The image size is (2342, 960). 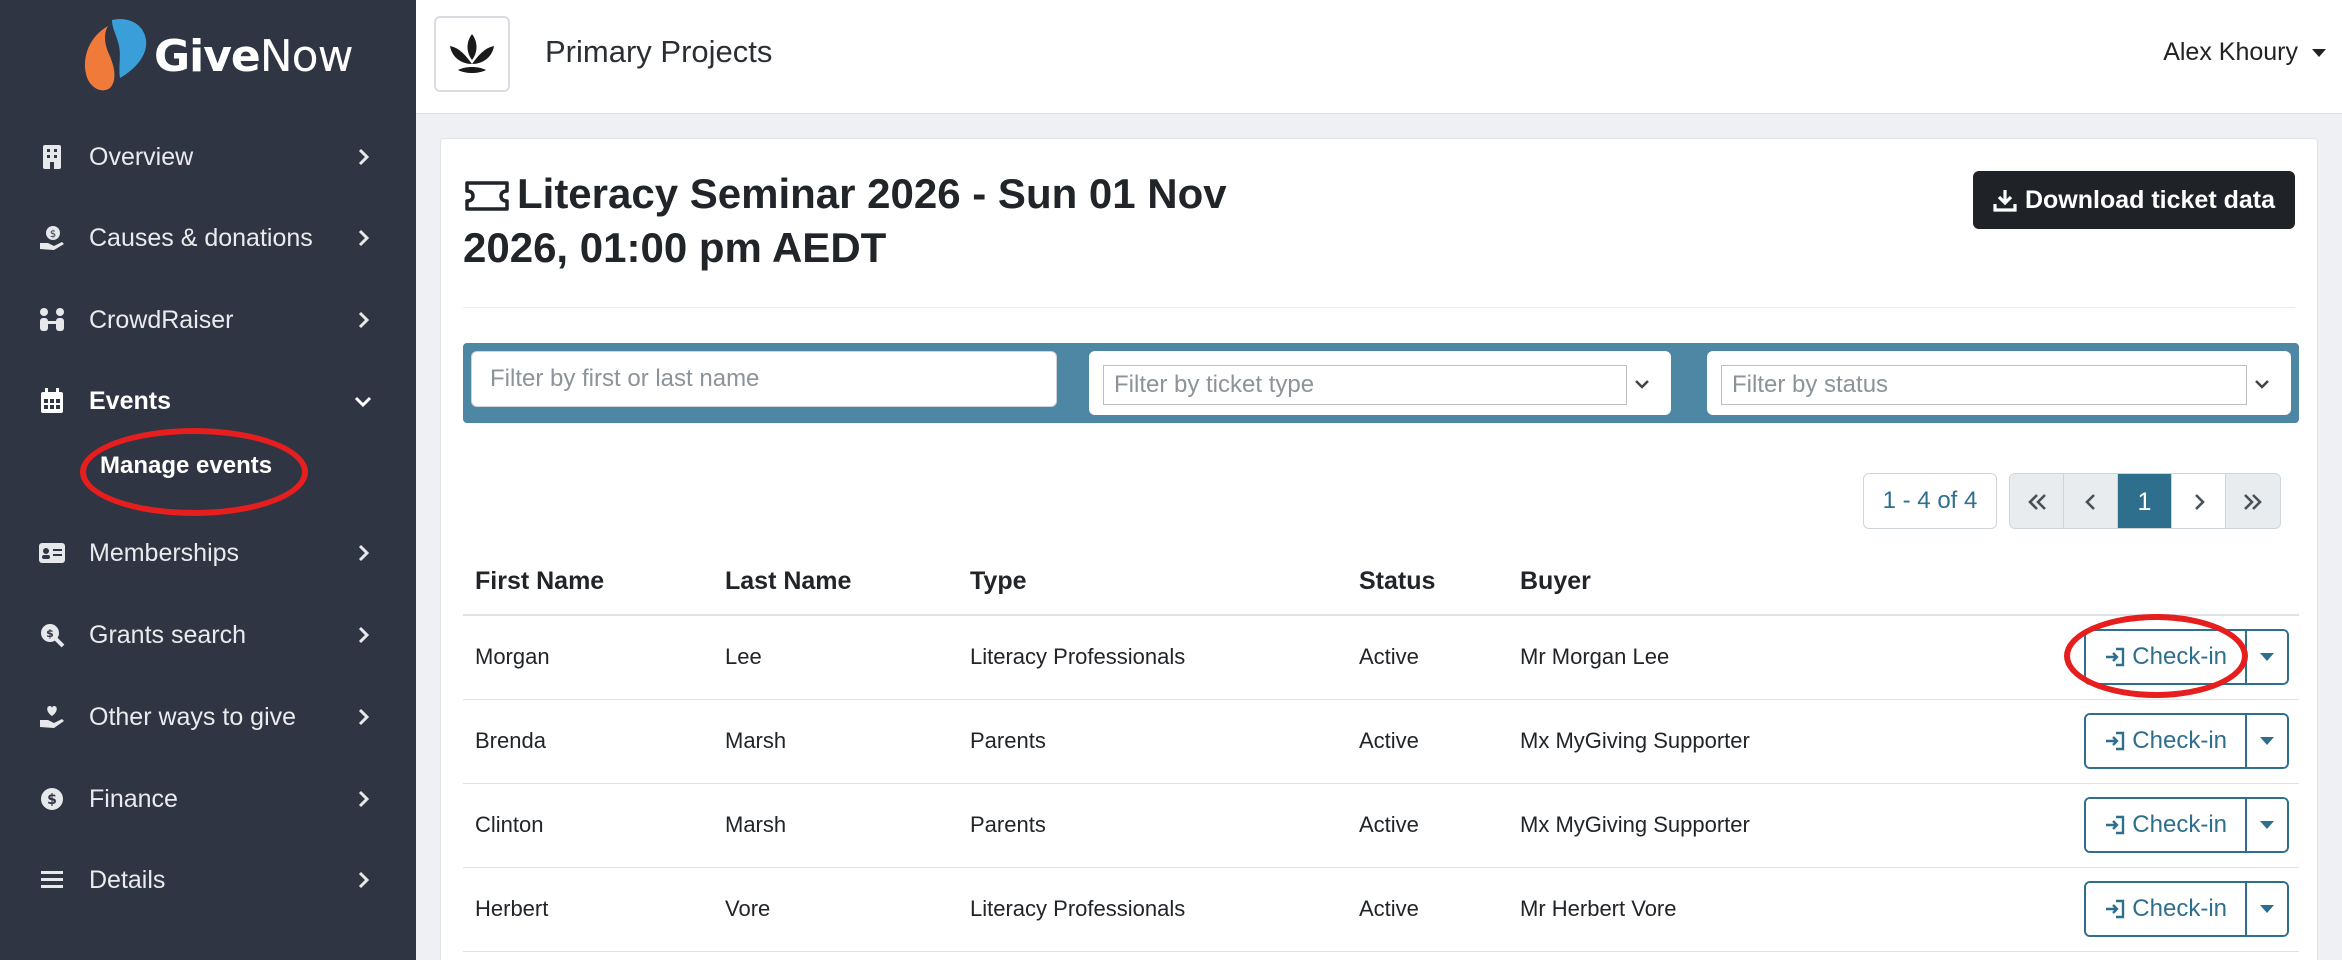 I want to click on sidebar-item-causes-donations: $ Causes & donations, so click(x=208, y=238).